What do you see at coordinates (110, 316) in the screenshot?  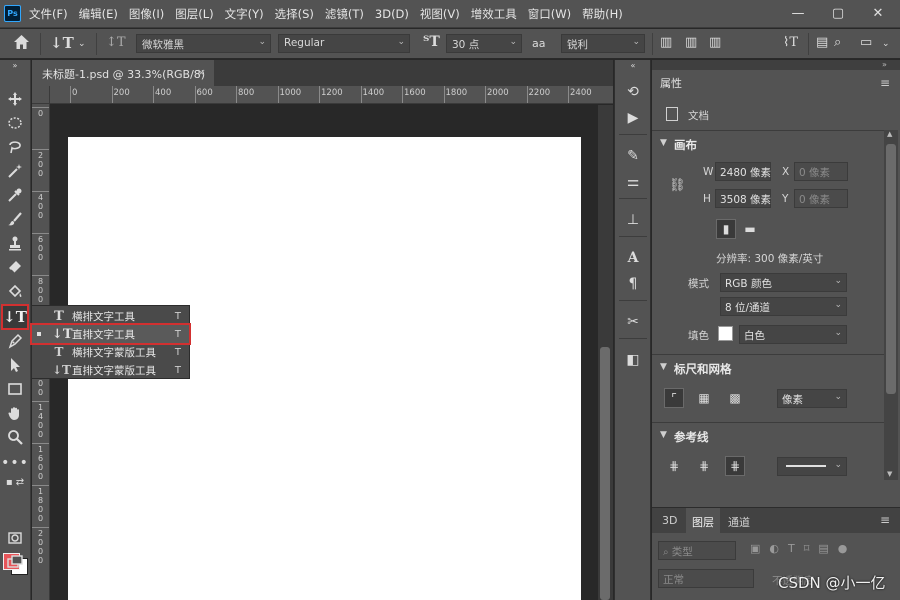 I see `flyout-horizontal-type-tool: T 横排文字工具 T` at bounding box center [110, 316].